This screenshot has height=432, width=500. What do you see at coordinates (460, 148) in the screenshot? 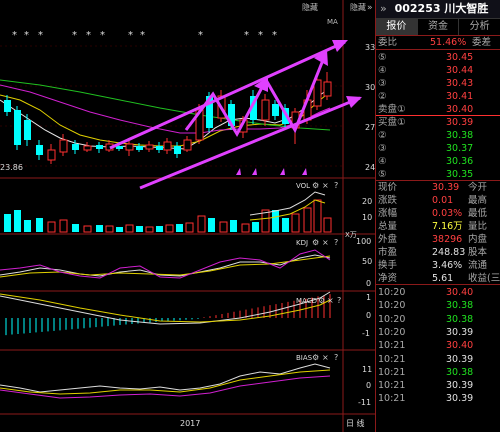
I see `order-price: 30.37` at bounding box center [460, 148].